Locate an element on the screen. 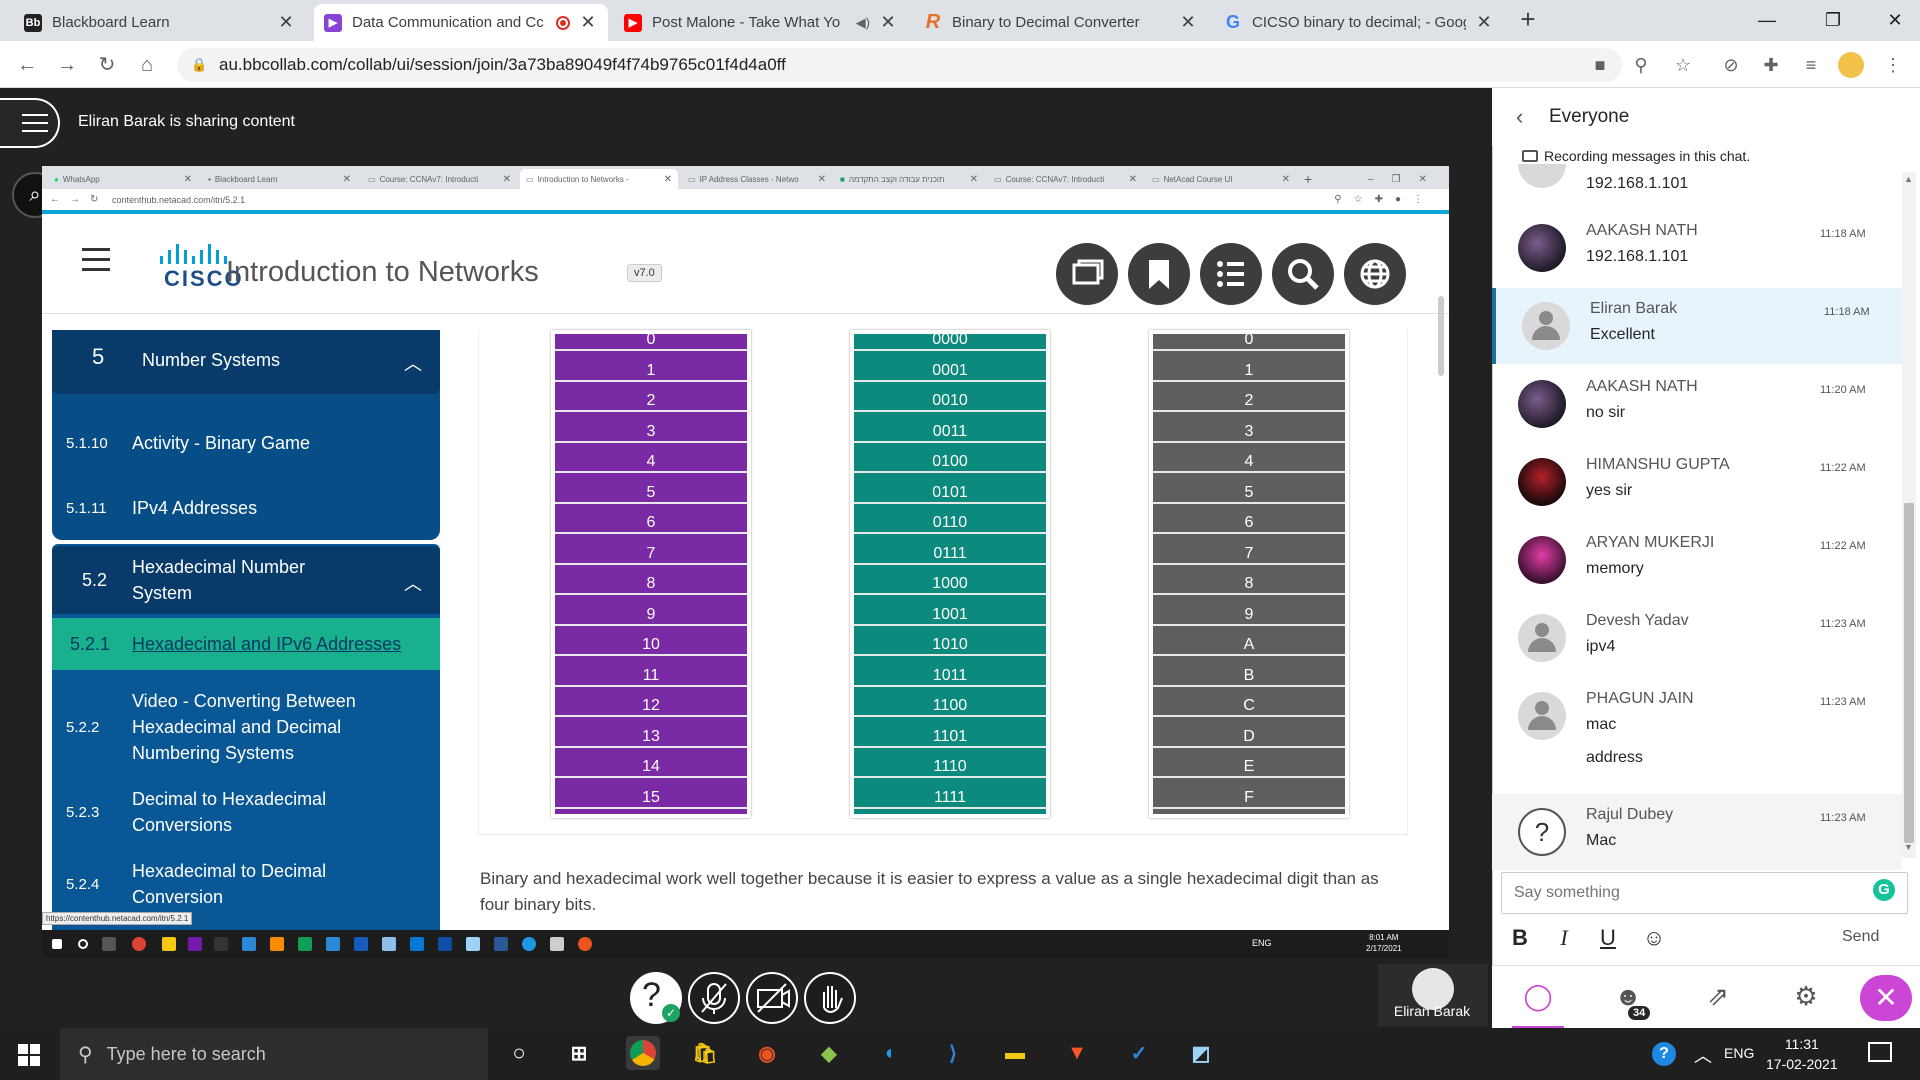 The height and width of the screenshot is (1080, 1920). hex-cell: 9 is located at coordinates (1249, 614).